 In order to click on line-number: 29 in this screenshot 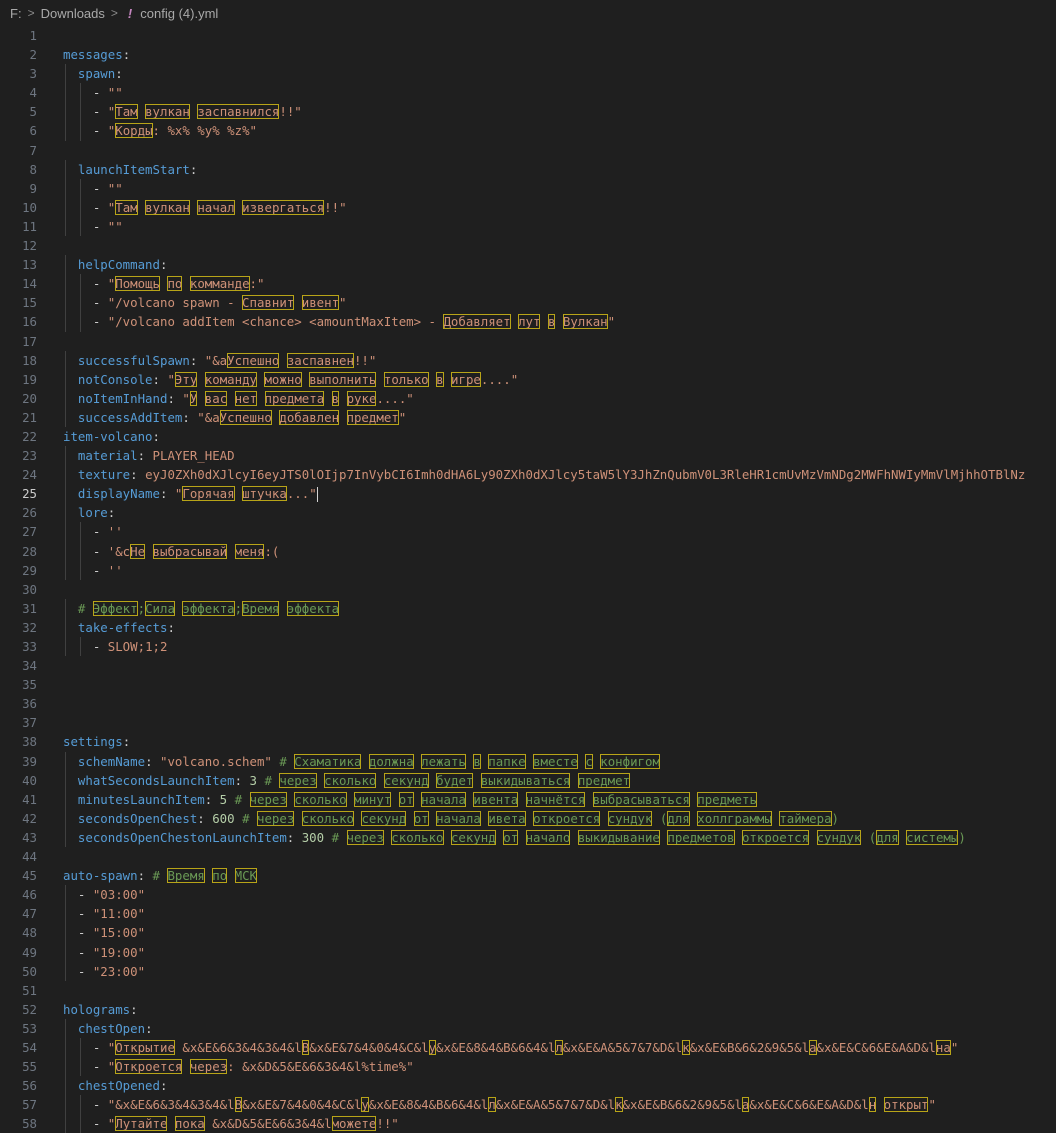, I will do `click(29, 570)`.